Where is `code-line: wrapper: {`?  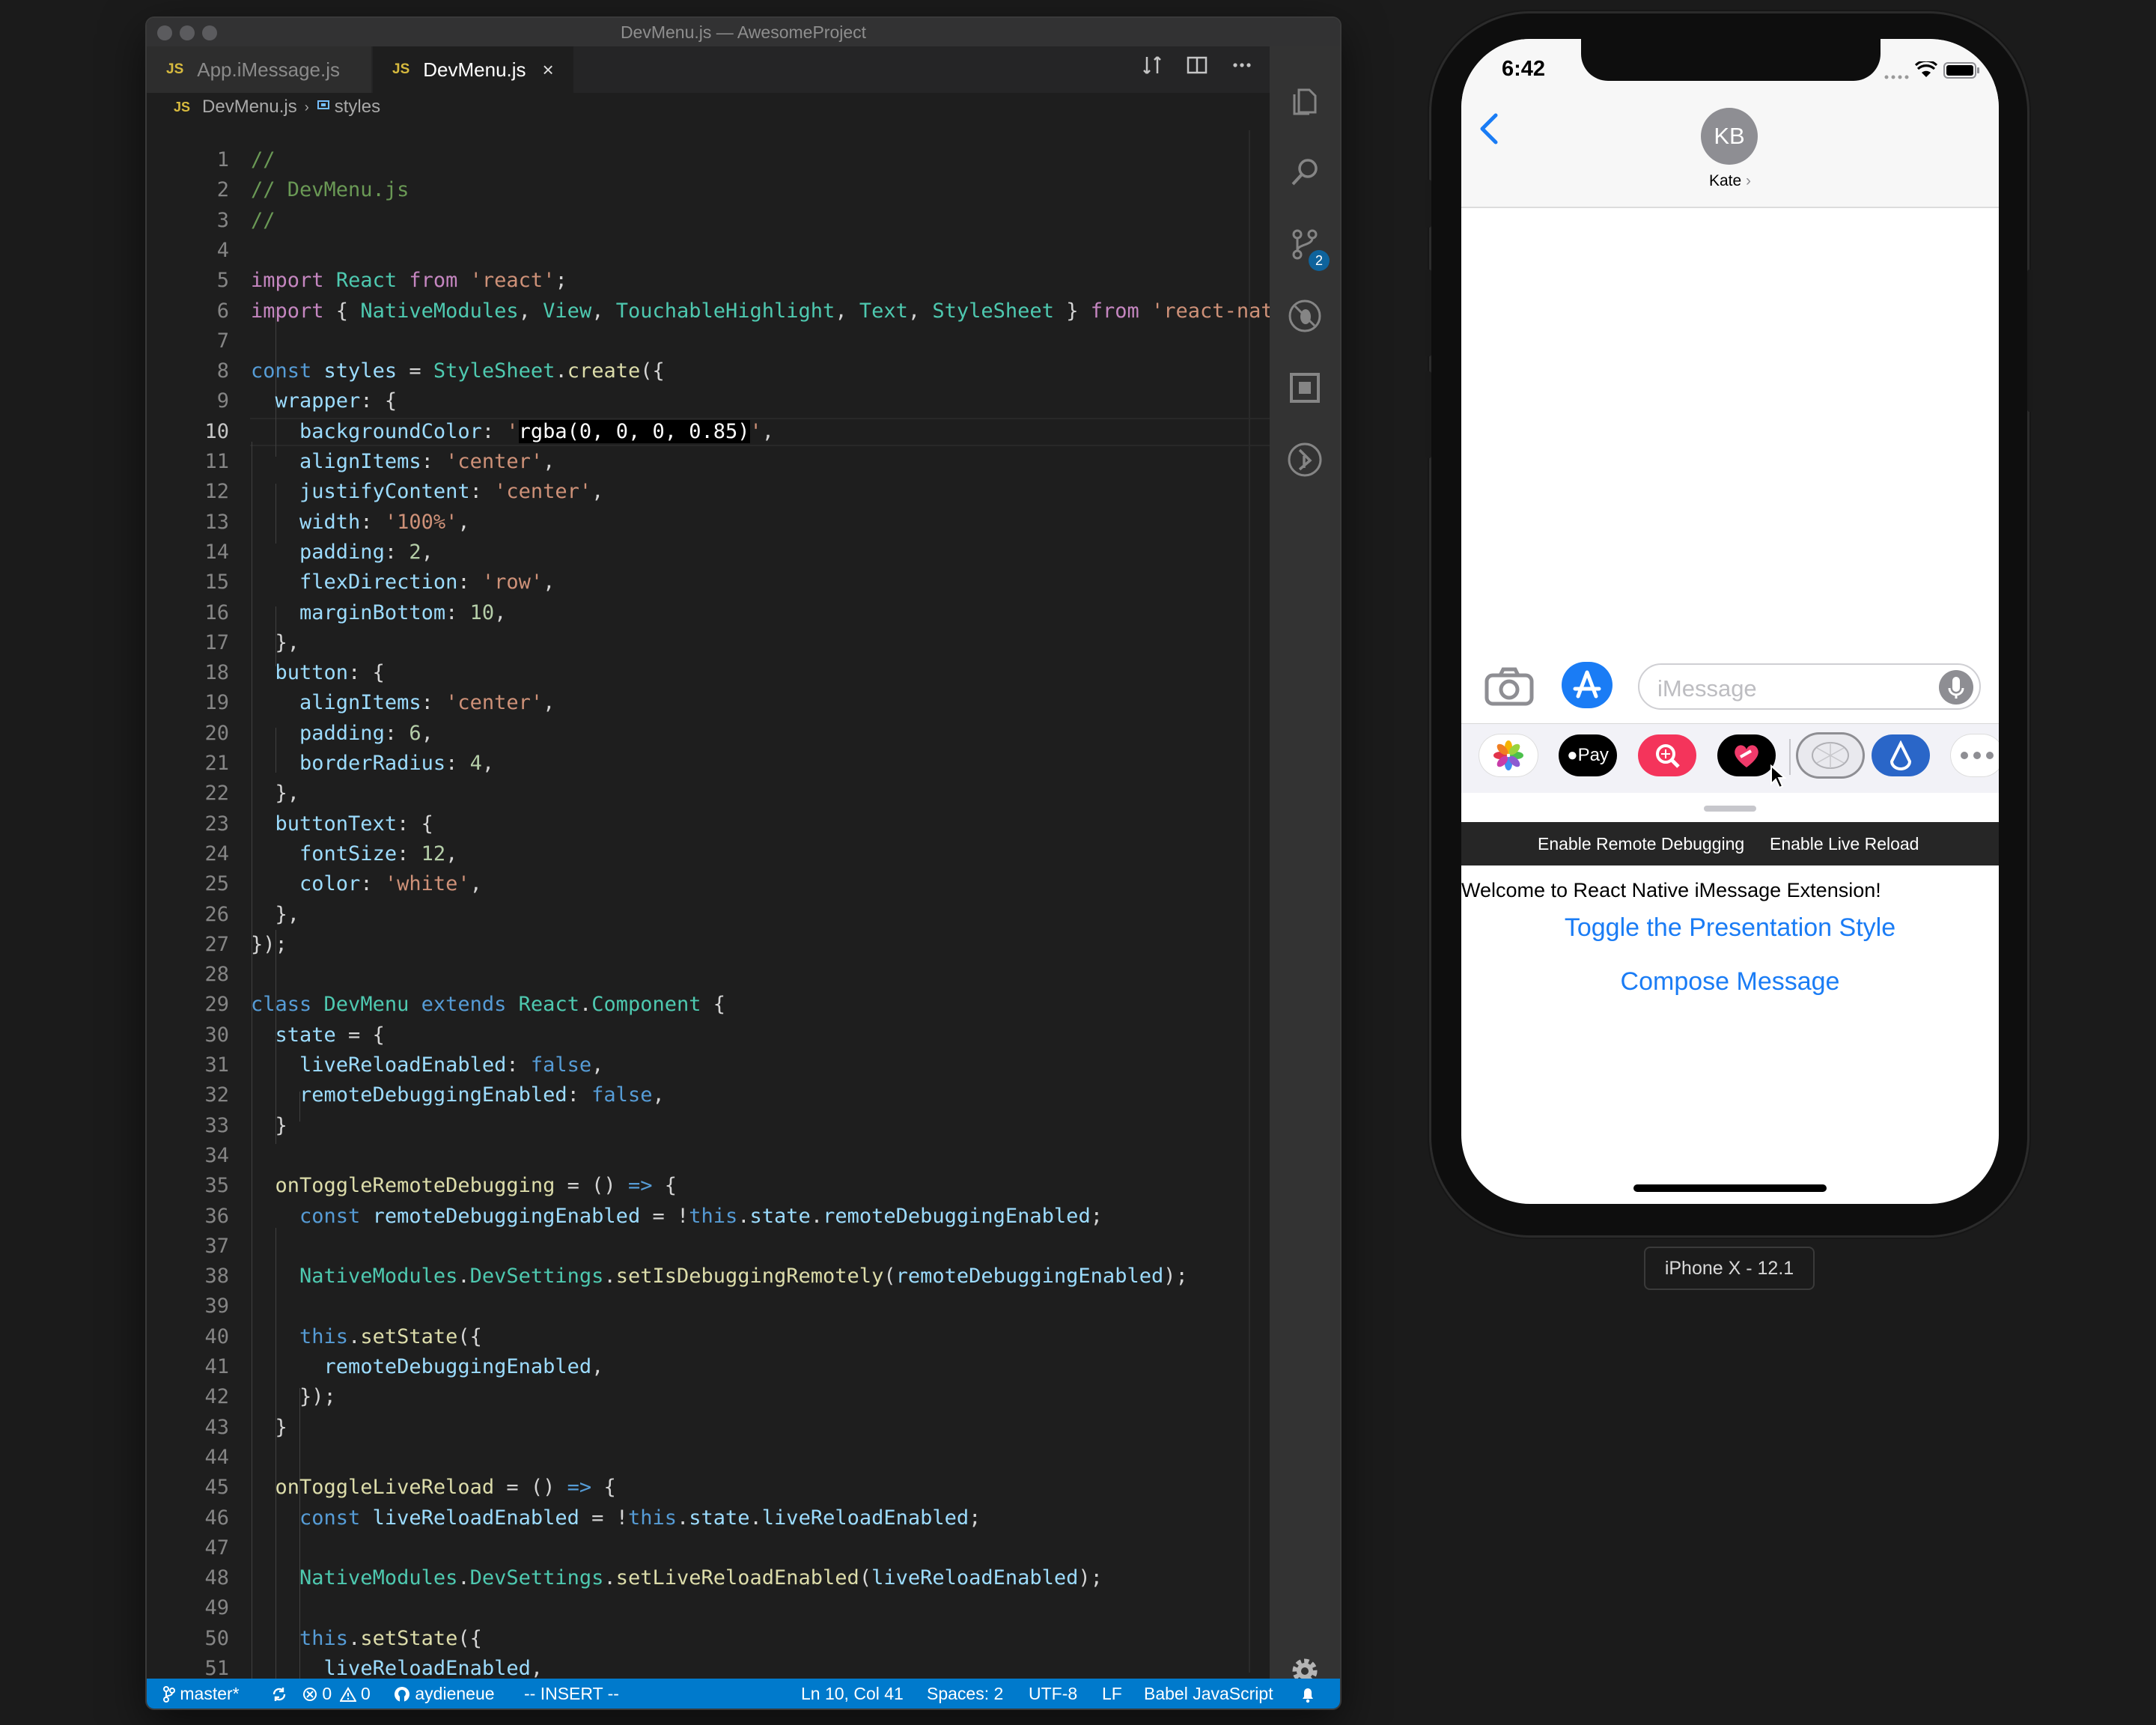
code-line: wrapper: { is located at coordinates (336, 401).